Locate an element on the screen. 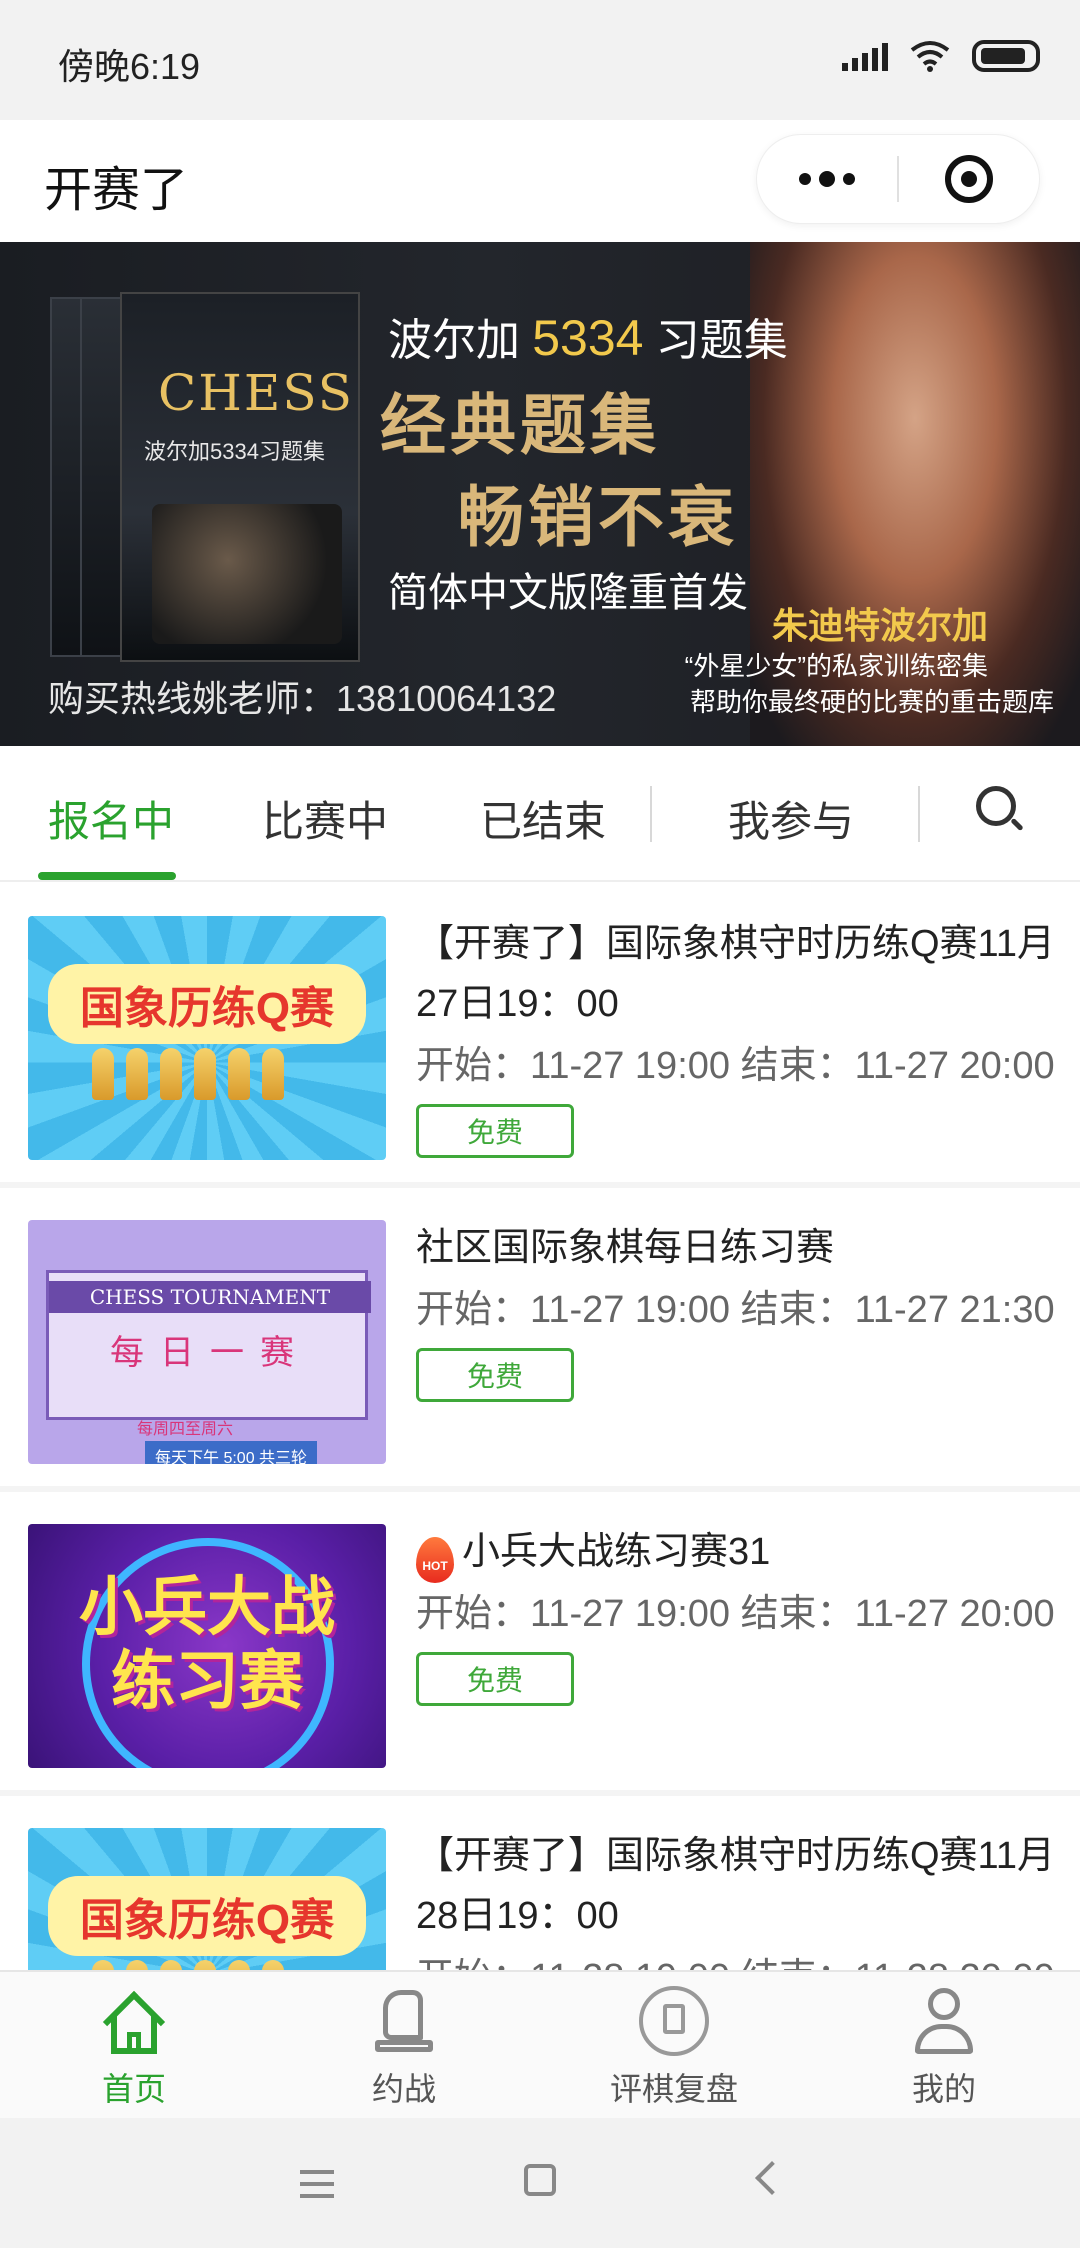  status-time: 傍晚6:19 is located at coordinates (129, 66).